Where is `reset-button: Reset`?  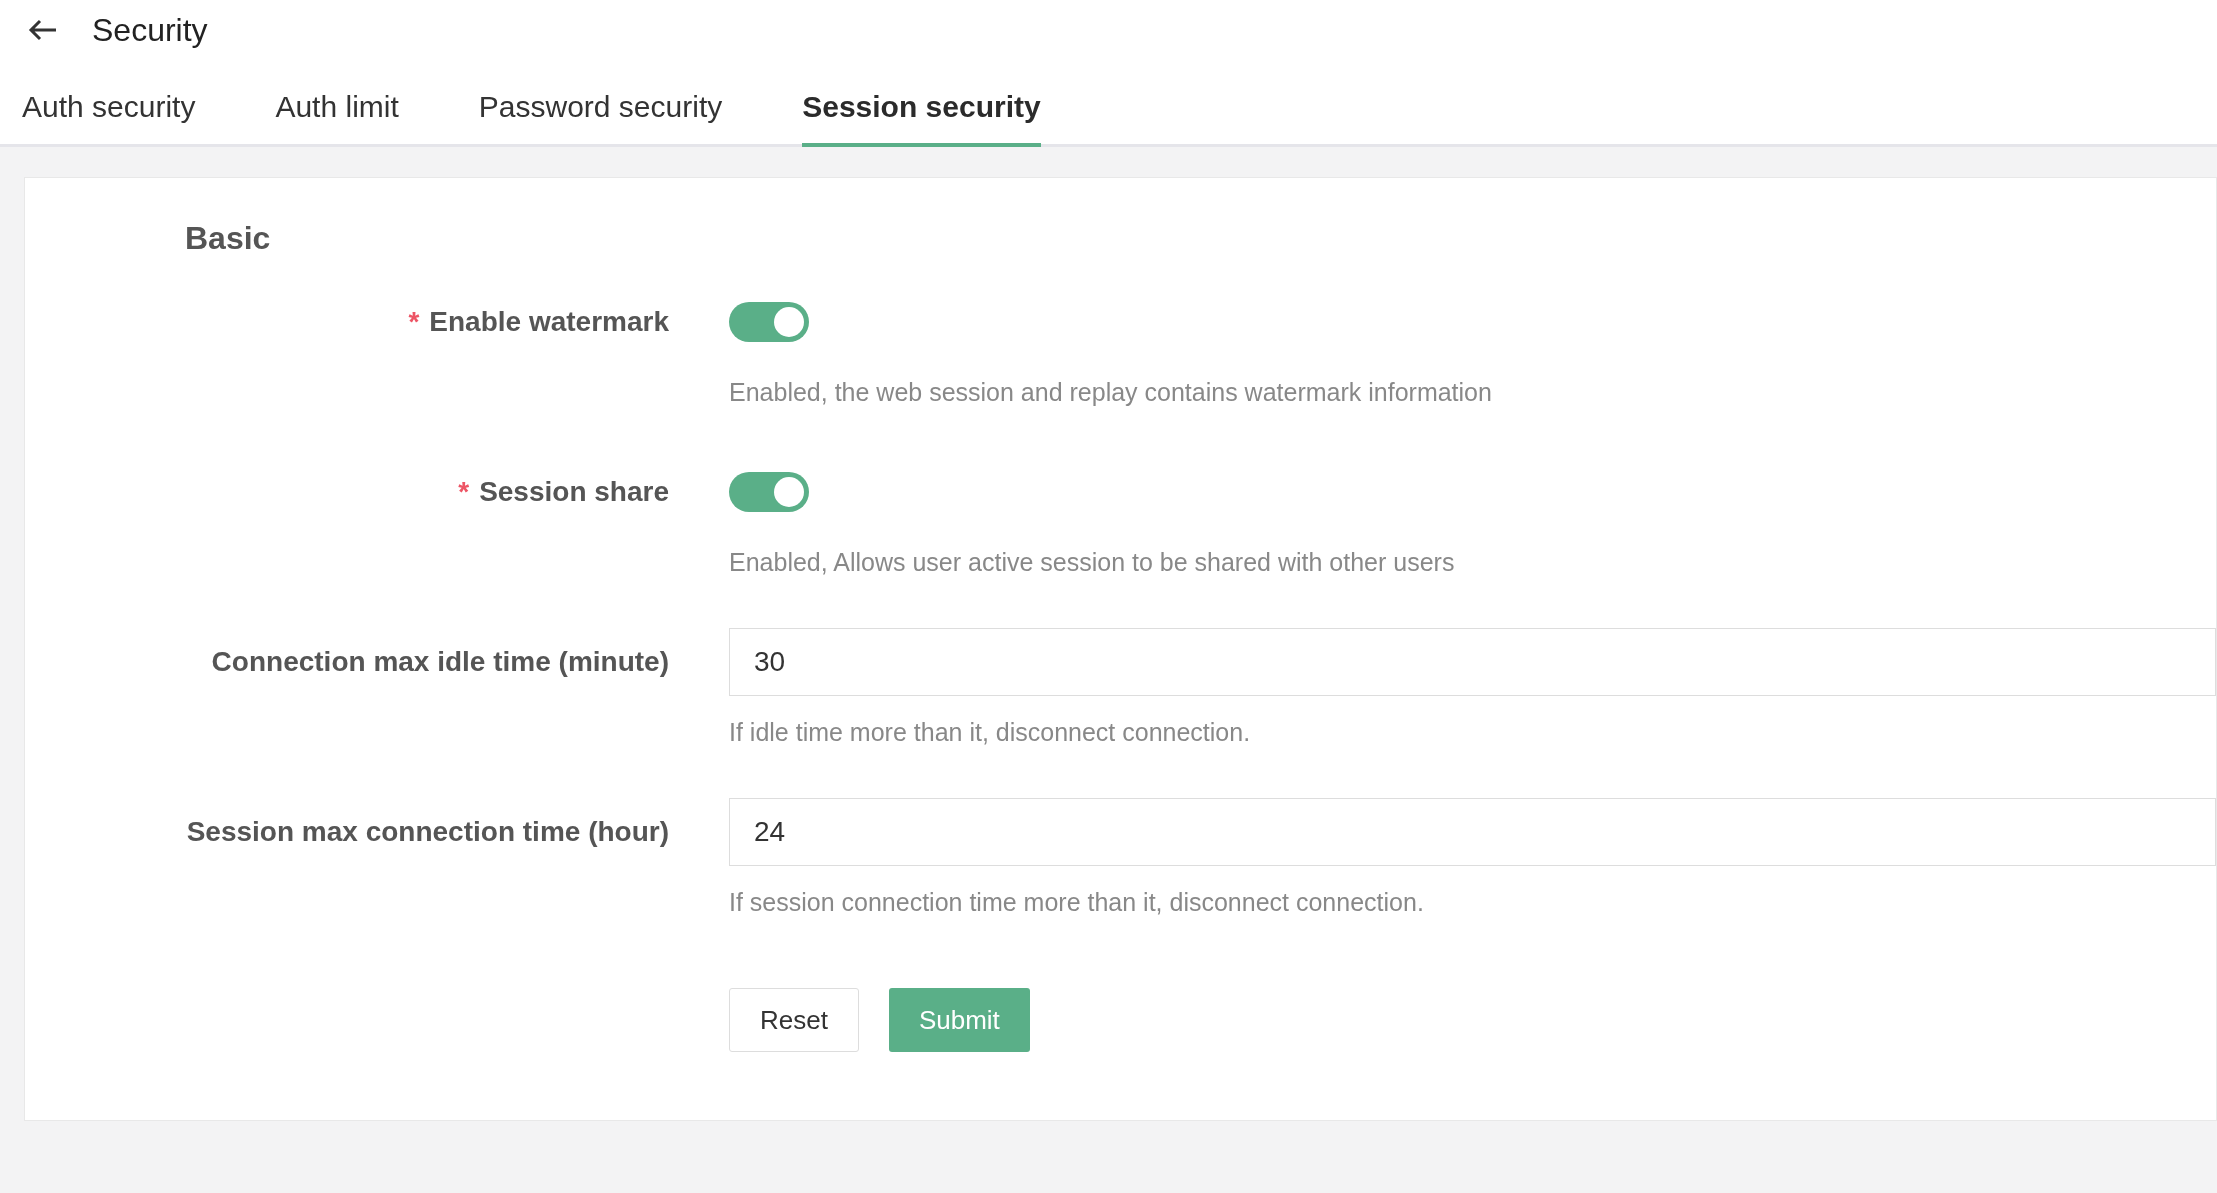 reset-button: Reset is located at coordinates (794, 1020).